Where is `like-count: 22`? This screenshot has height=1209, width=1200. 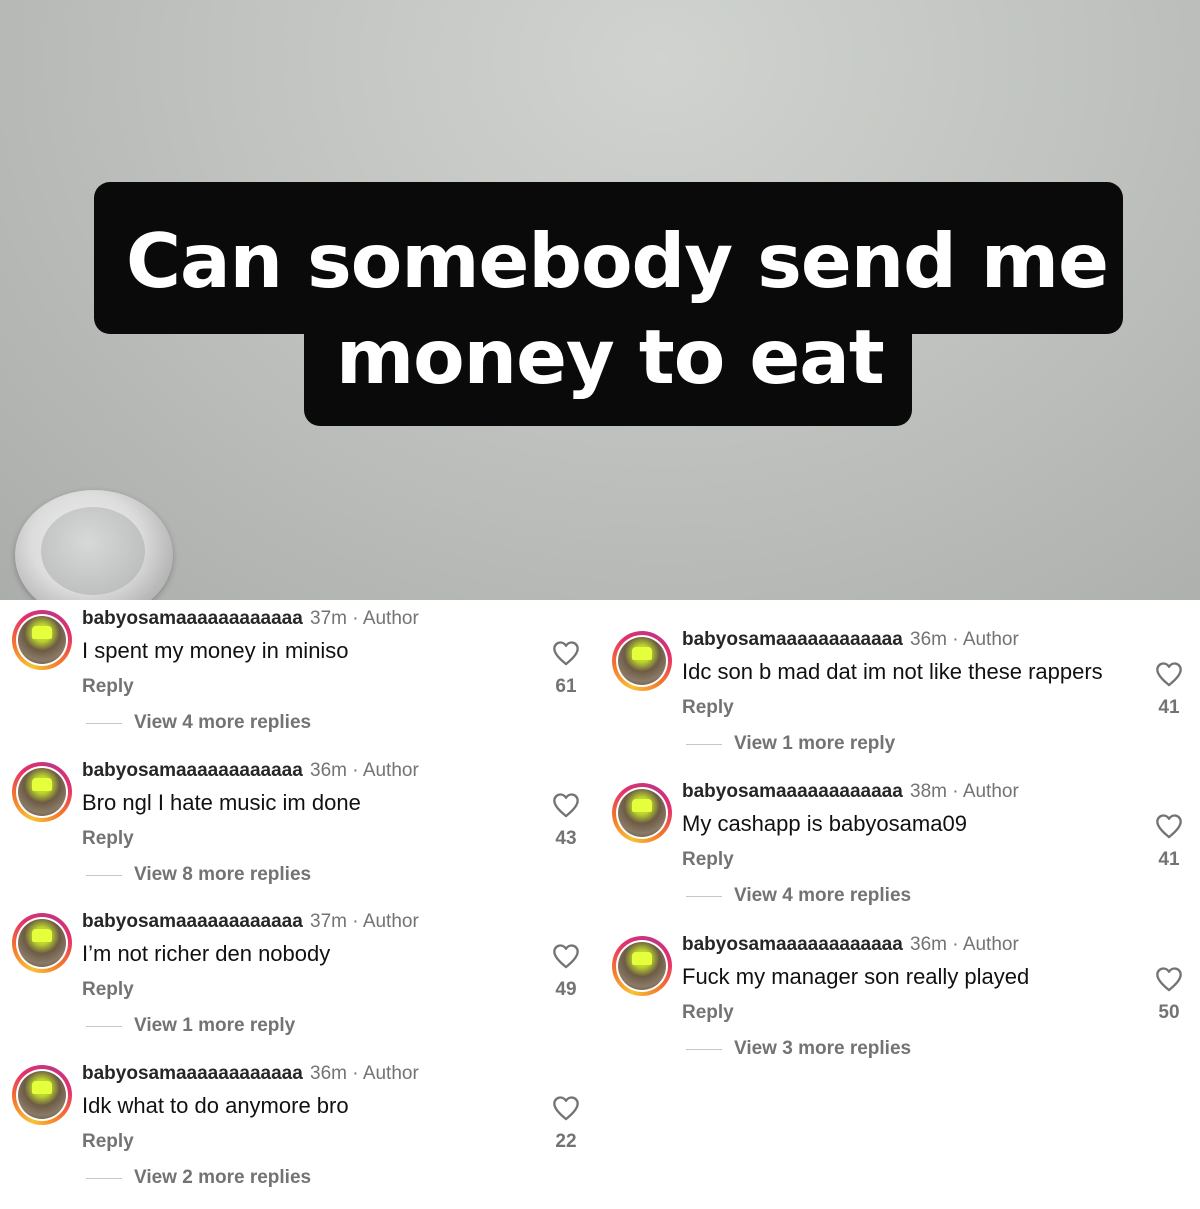 like-count: 22 is located at coordinates (566, 1141).